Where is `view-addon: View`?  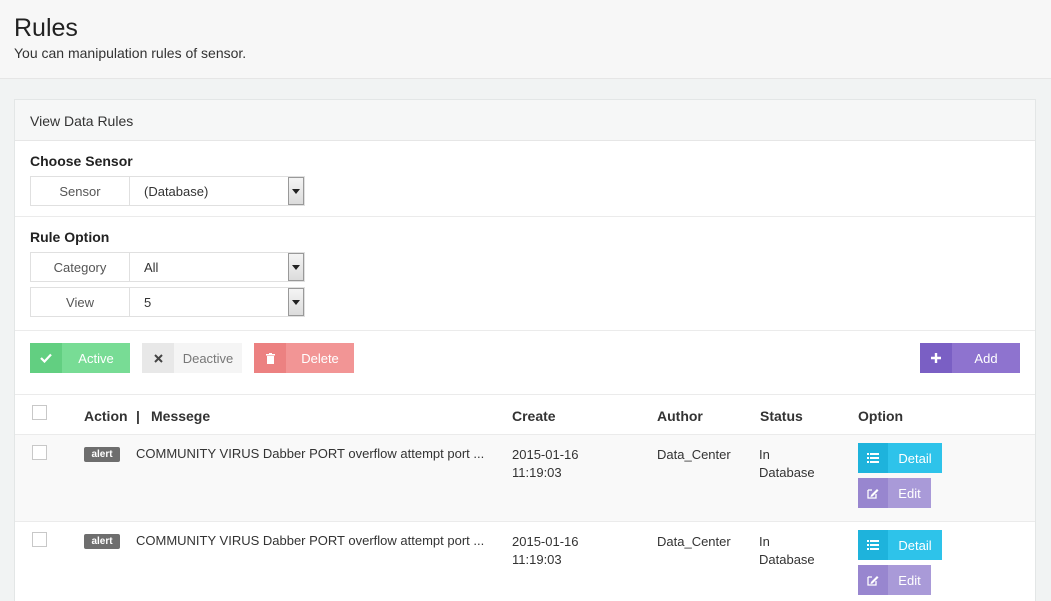
view-addon: View is located at coordinates (80, 302).